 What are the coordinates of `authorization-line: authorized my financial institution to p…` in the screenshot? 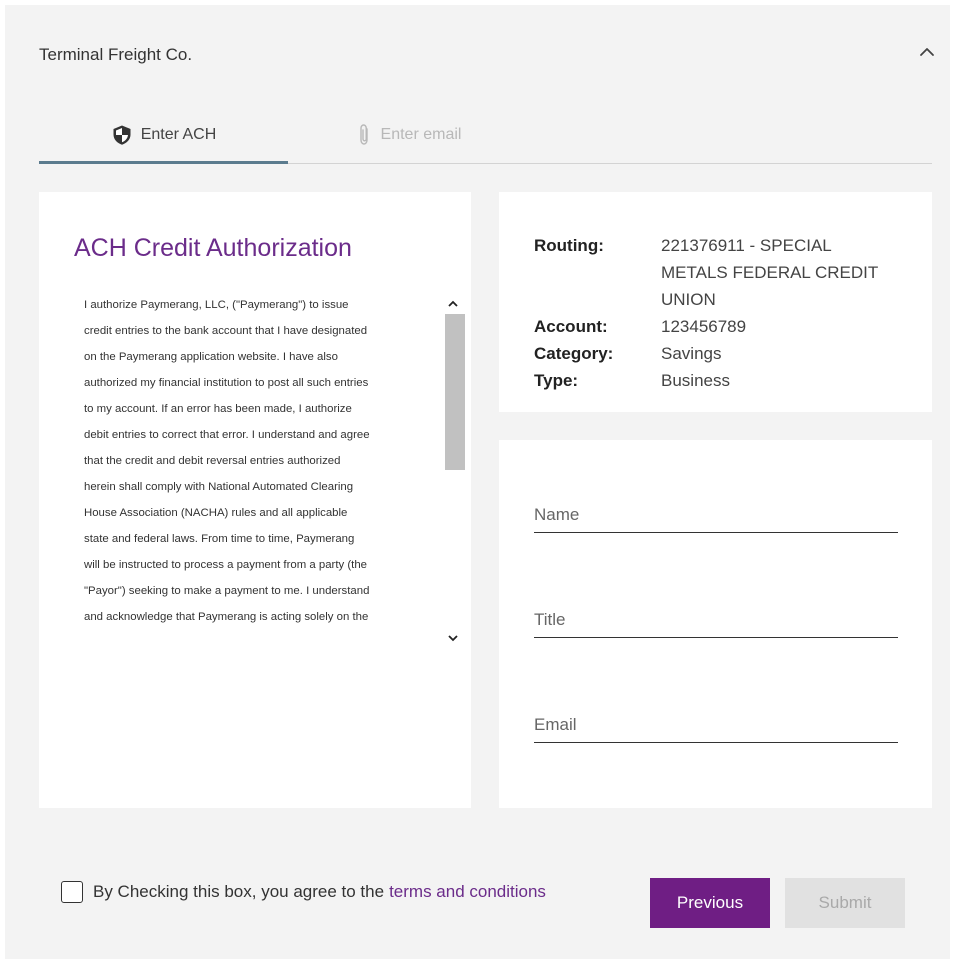 It's located at (226, 383).